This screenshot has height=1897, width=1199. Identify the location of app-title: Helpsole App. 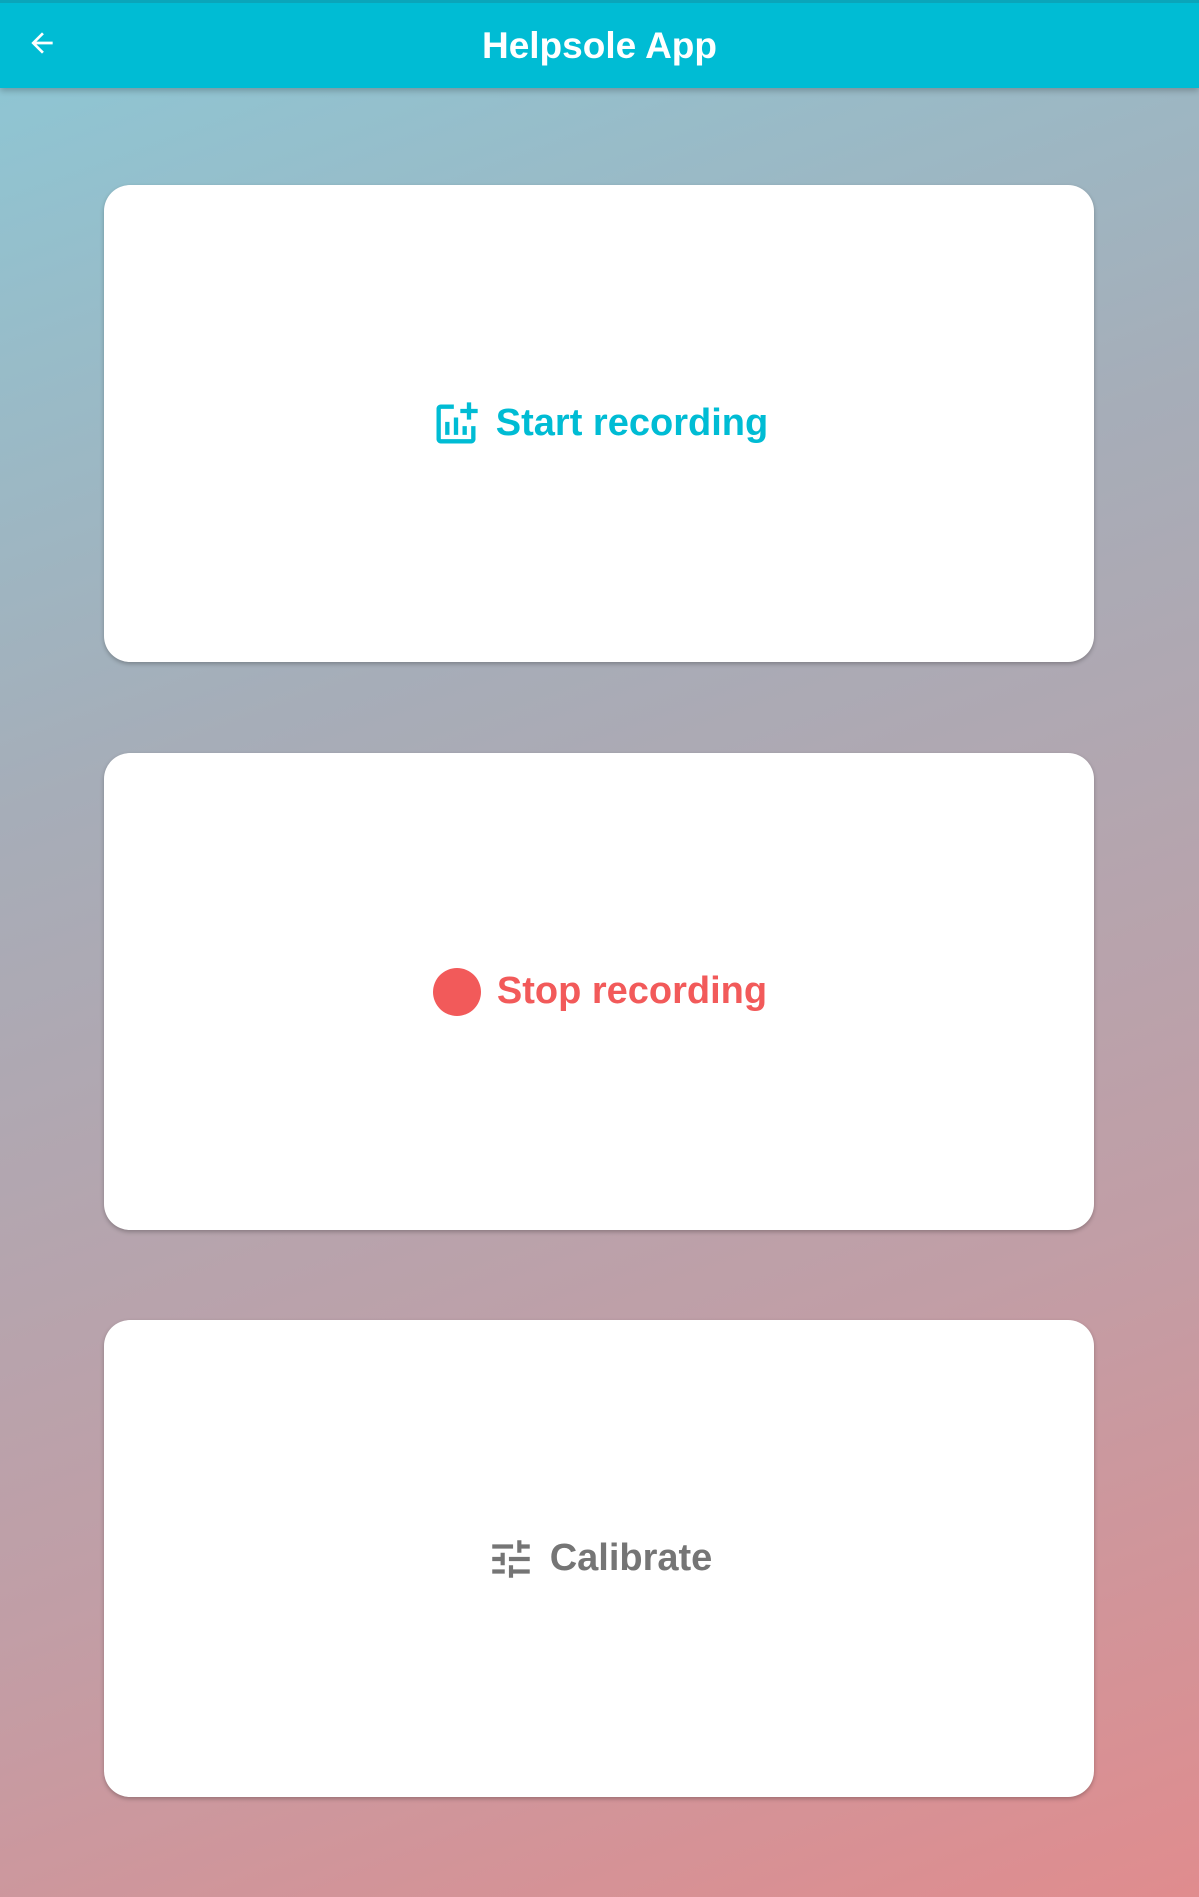
(599, 45).